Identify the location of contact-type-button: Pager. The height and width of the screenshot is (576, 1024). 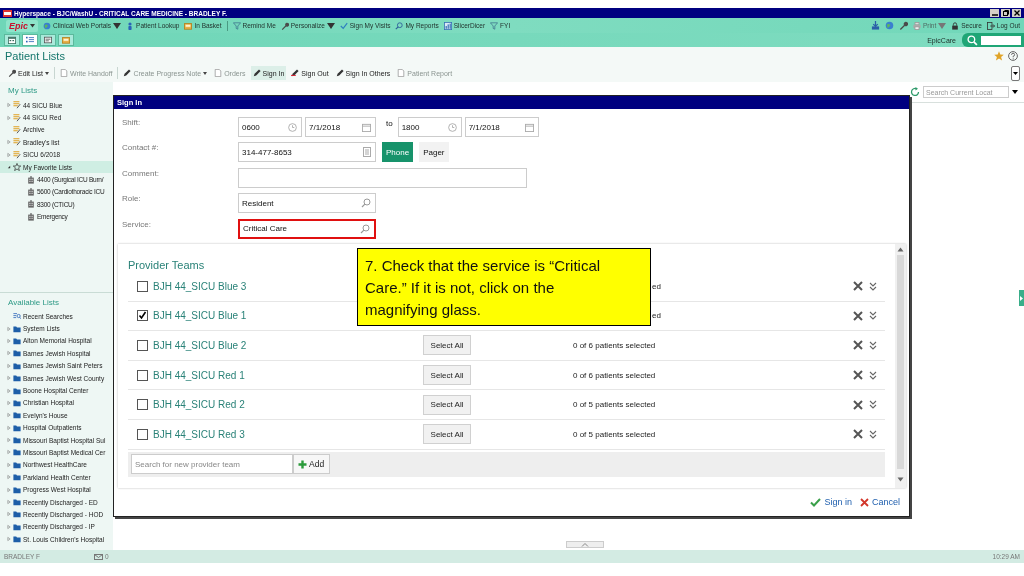
(434, 152).